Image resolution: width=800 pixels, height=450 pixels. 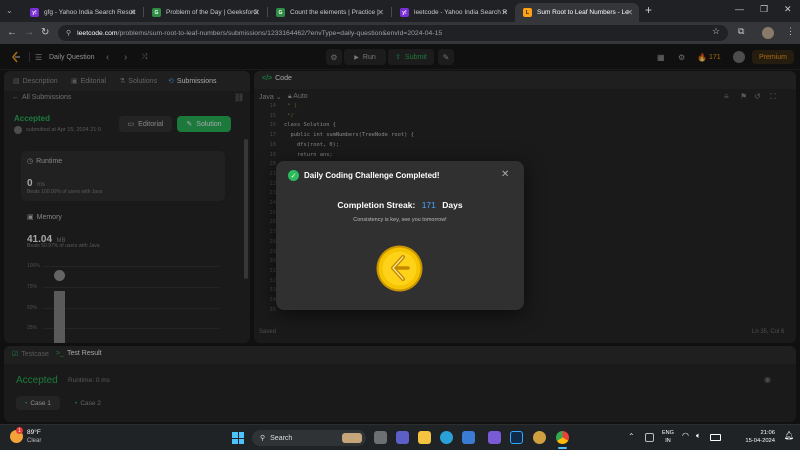 What do you see at coordinates (400, 220) in the screenshot?
I see `modal-message: Consistency is key, see you tomorrow!` at bounding box center [400, 220].